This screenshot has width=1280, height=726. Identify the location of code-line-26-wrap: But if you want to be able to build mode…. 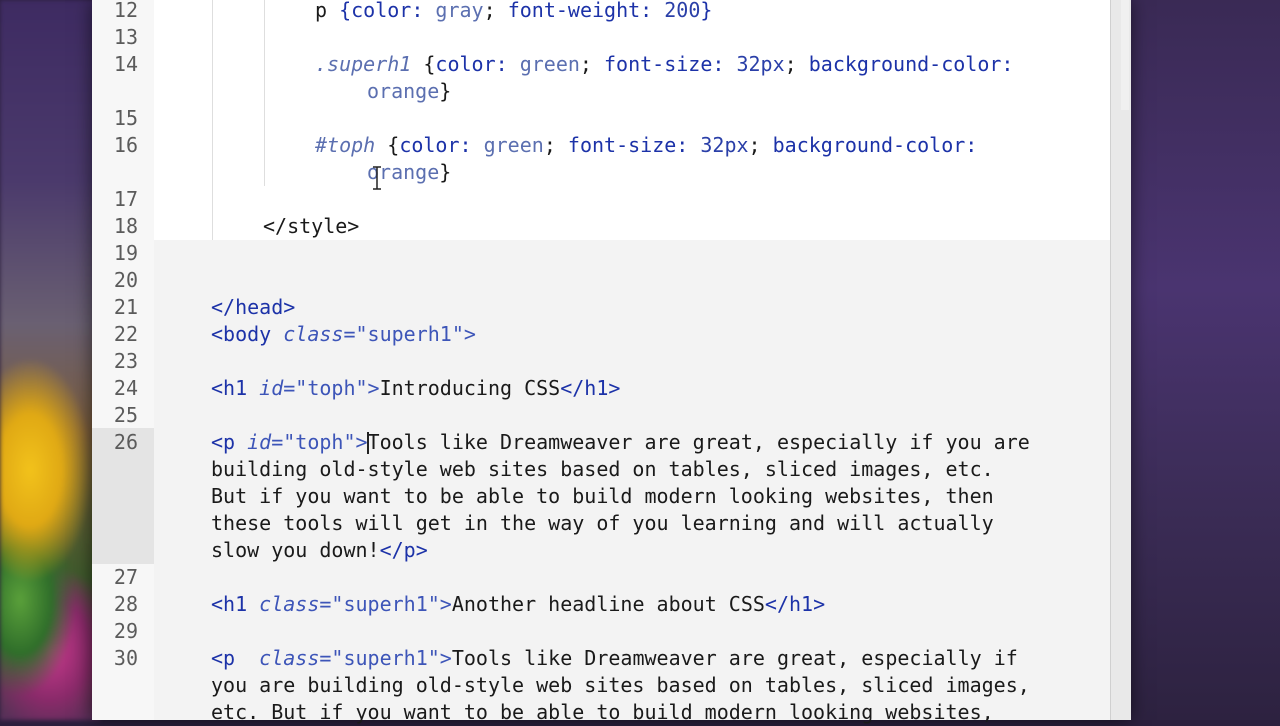
(602, 496).